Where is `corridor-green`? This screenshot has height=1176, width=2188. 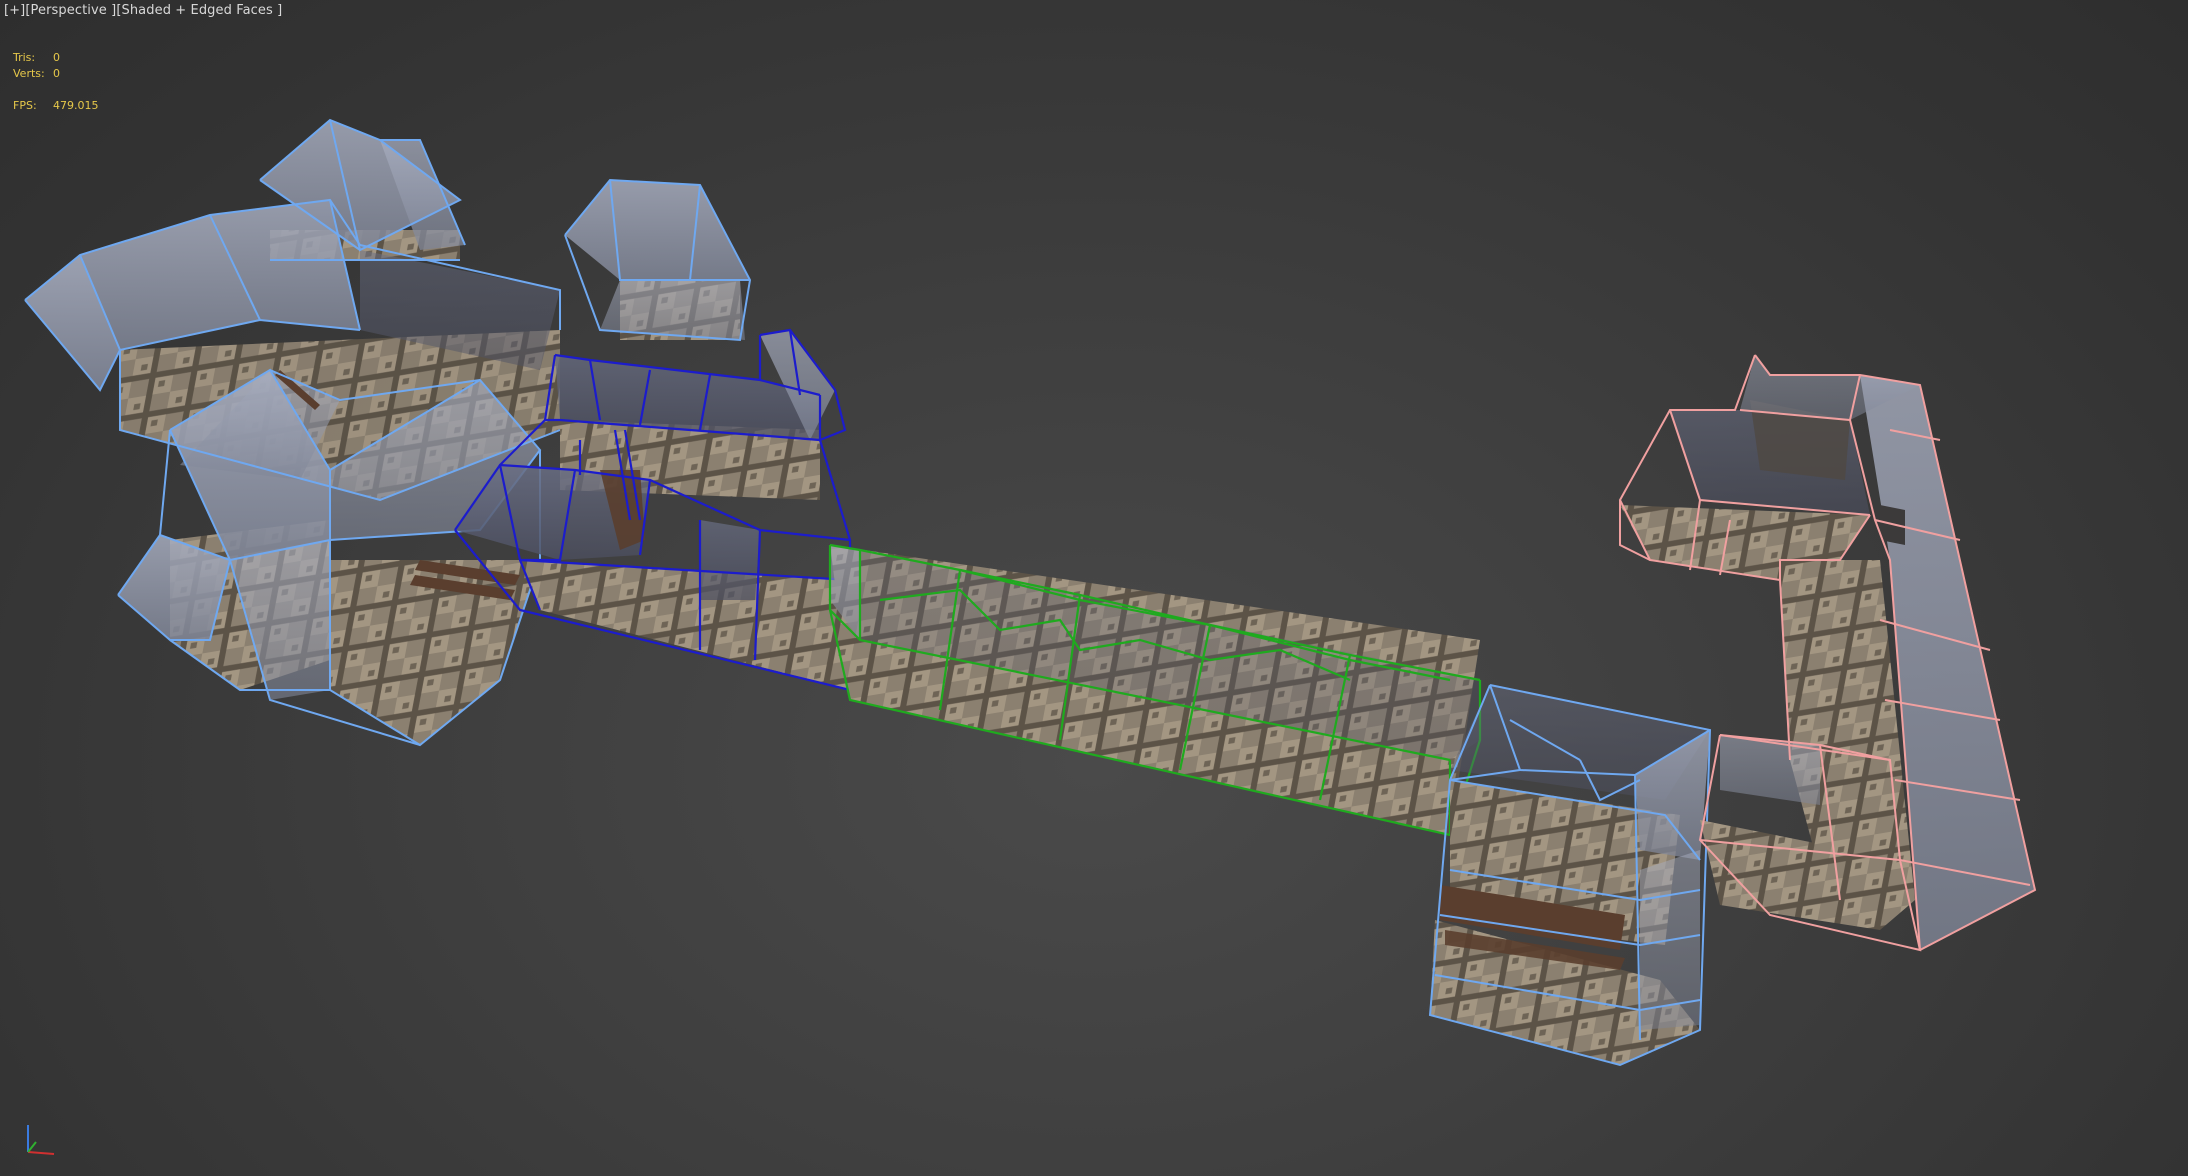
corridor-green is located at coordinates (1155, 690).